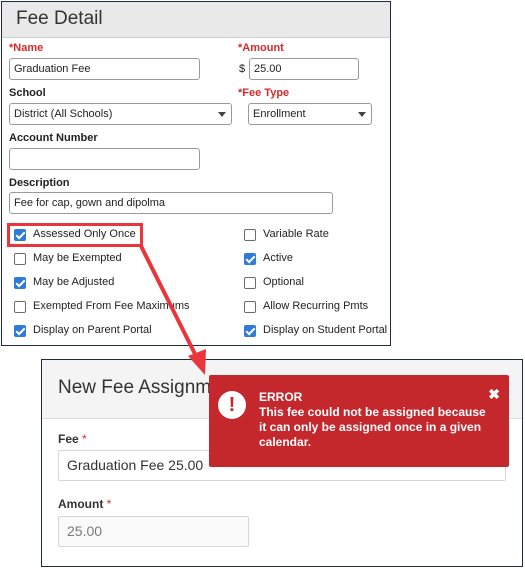 This screenshot has height=569, width=525. I want to click on name-label: *Name, so click(26, 48).